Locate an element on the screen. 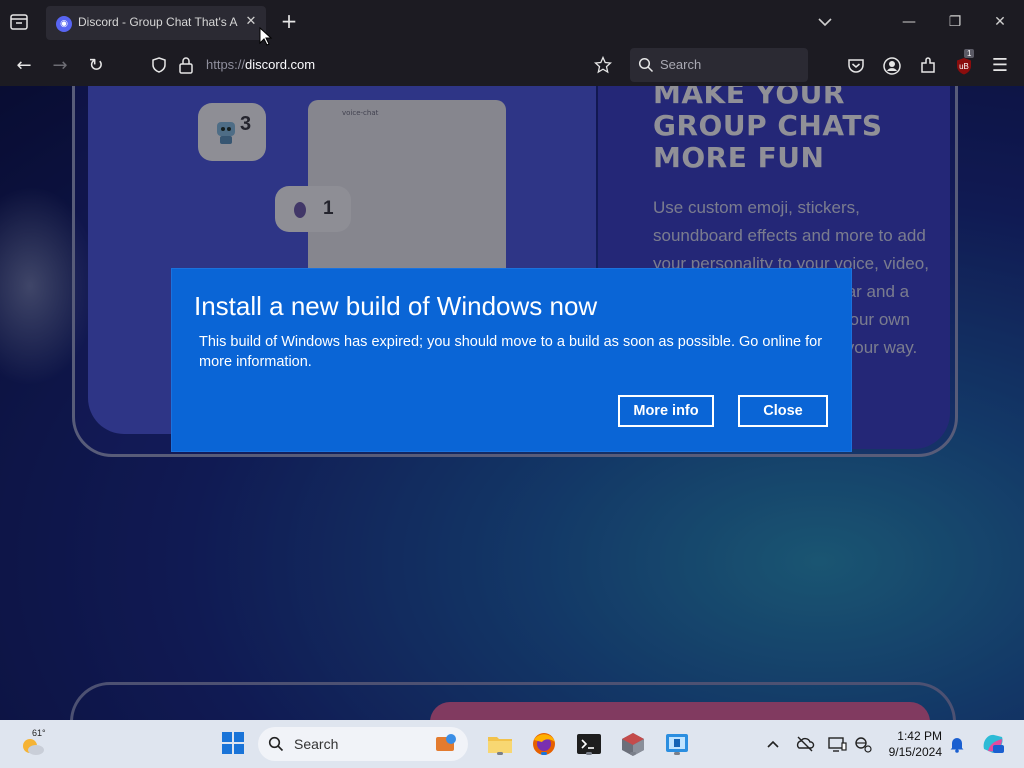  taskbar: 61° Search 1:42 PM 9/15/2024 is located at coordinates (512, 744).